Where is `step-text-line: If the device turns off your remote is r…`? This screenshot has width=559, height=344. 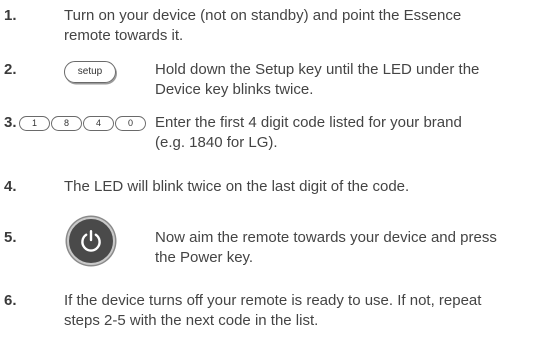
step-text-line: If the device turns off your remote is r… is located at coordinates (273, 300).